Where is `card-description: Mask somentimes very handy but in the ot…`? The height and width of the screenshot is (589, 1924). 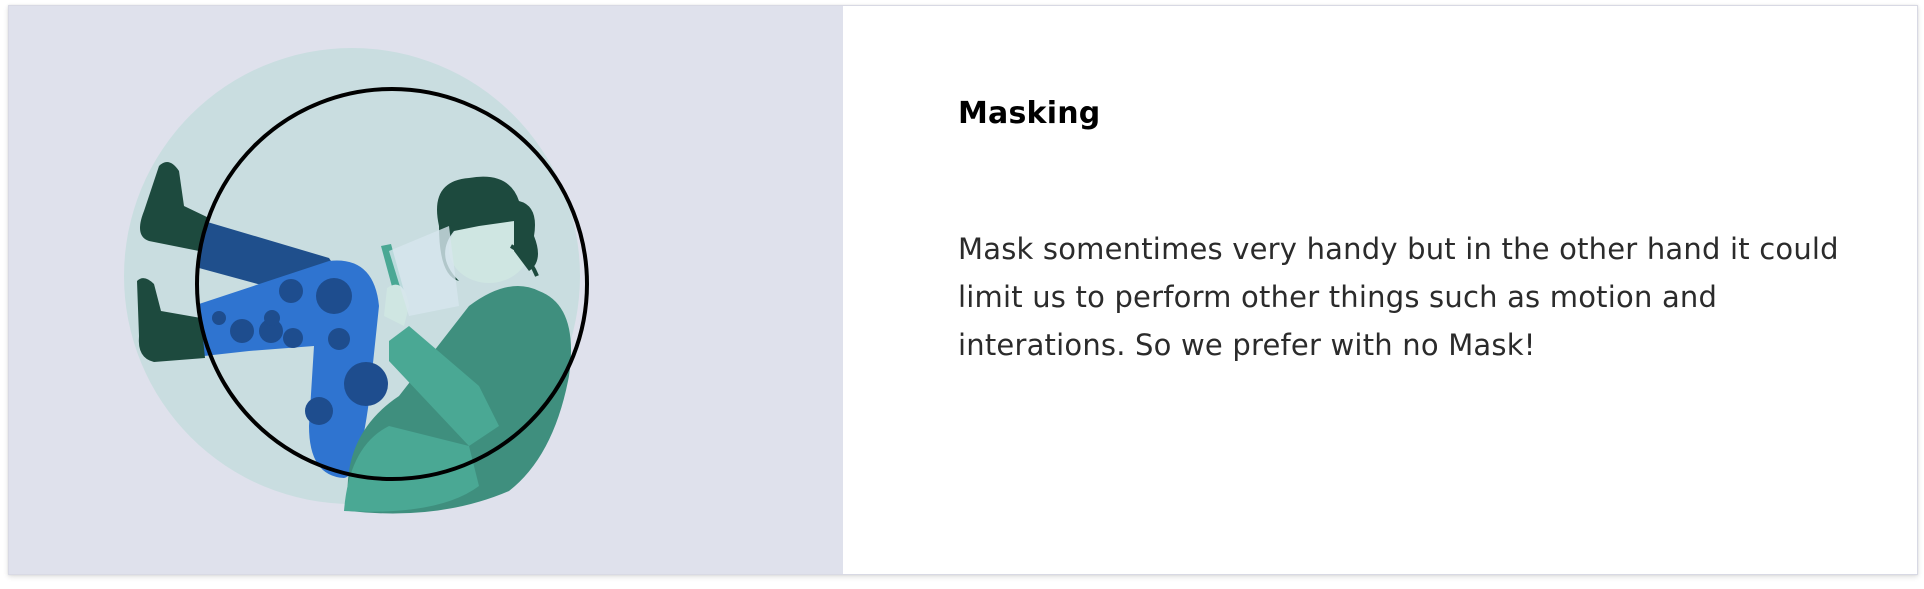 card-description: Mask somentimes very handy but in the ot… is located at coordinates (1398, 297).